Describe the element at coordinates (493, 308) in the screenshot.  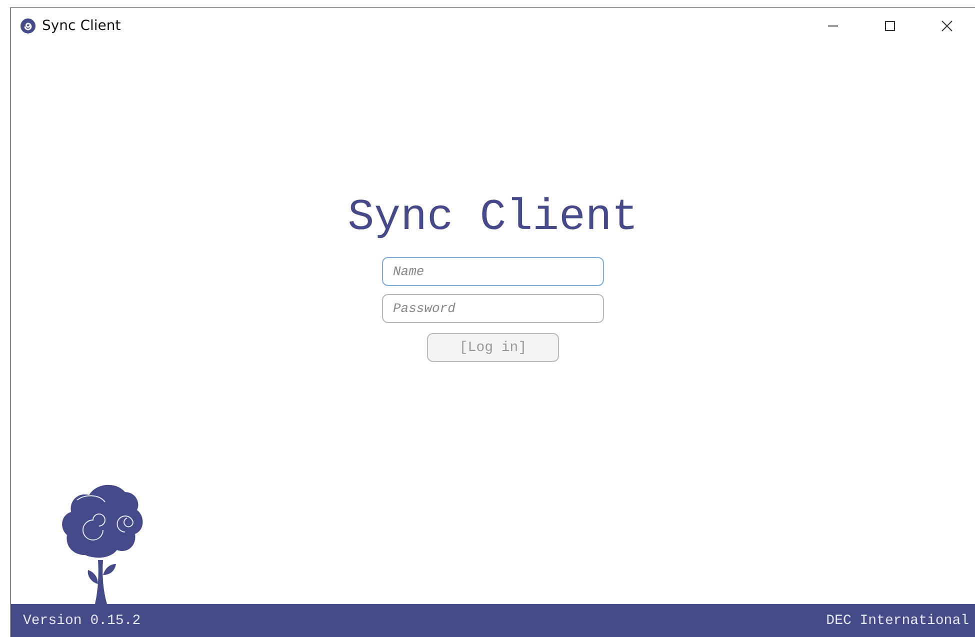
I see `input-field: Password` at that location.